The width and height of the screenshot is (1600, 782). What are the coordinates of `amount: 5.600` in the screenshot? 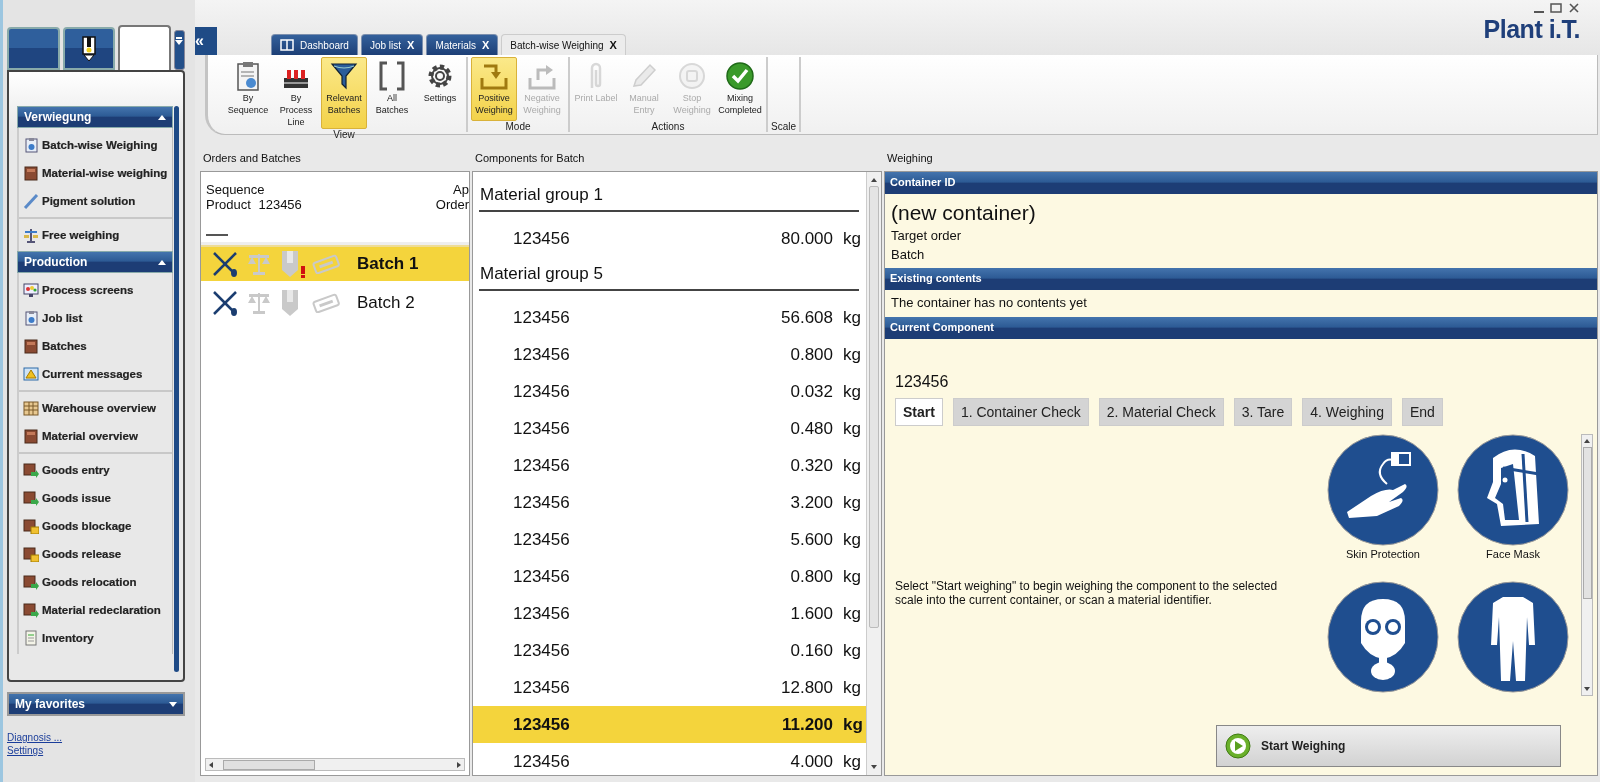 It's located at (811, 539).